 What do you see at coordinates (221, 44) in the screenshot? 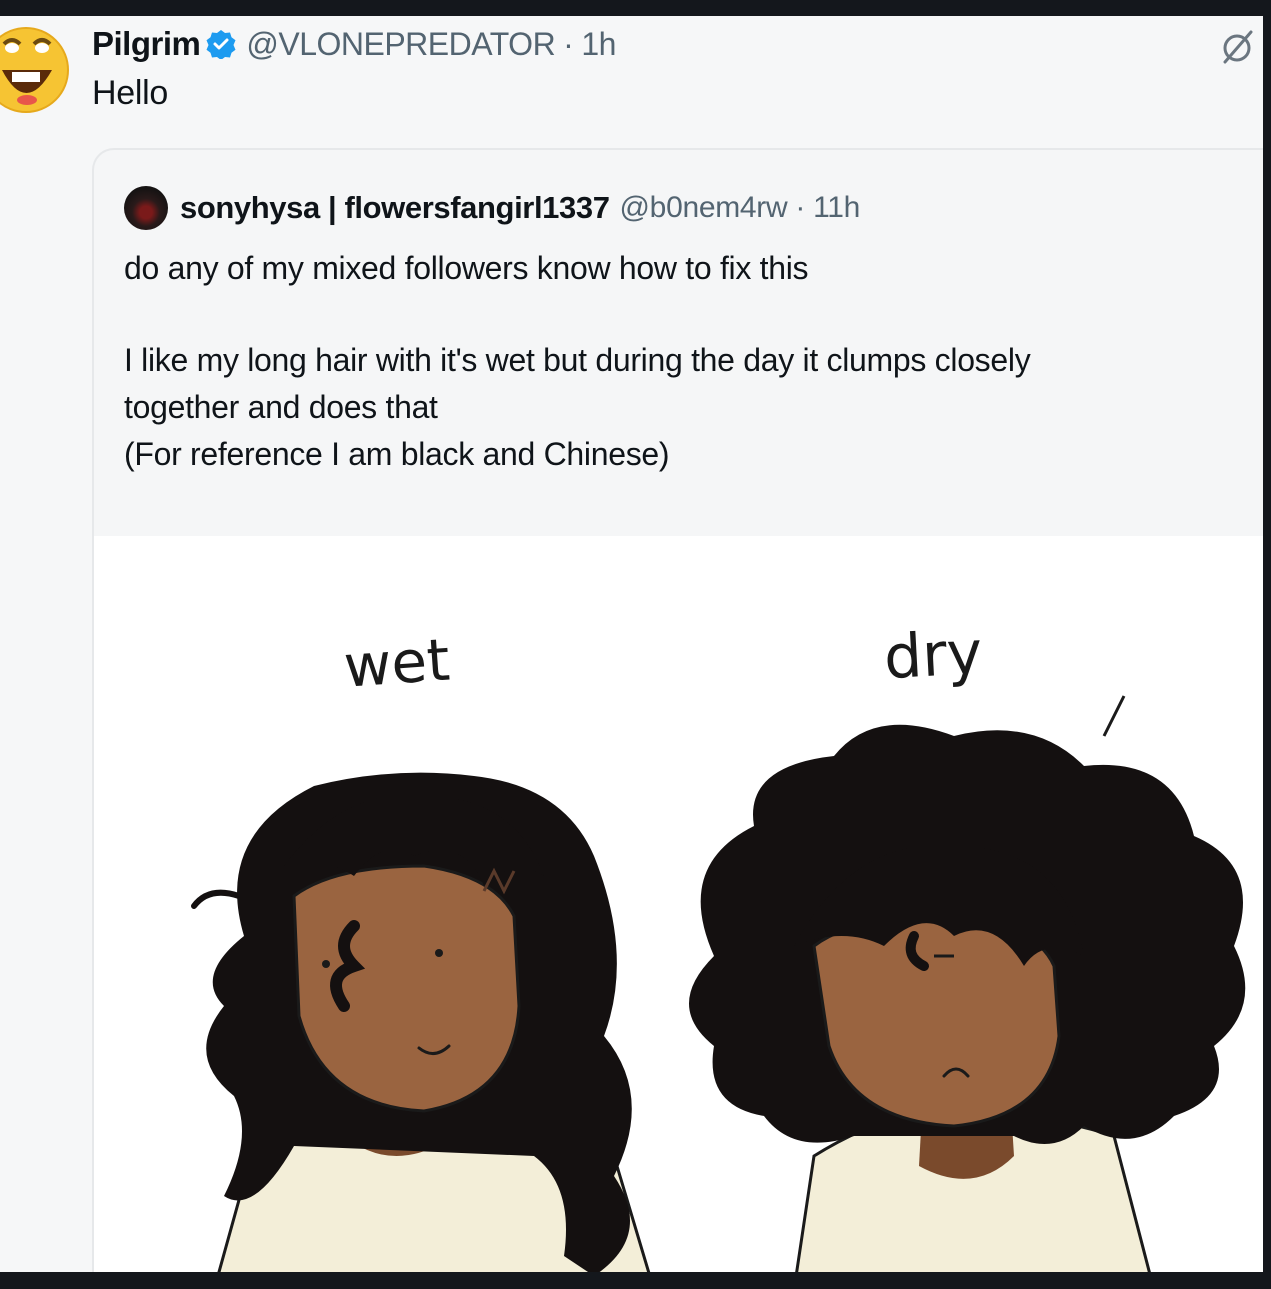
I see `verified-badge-icon` at bounding box center [221, 44].